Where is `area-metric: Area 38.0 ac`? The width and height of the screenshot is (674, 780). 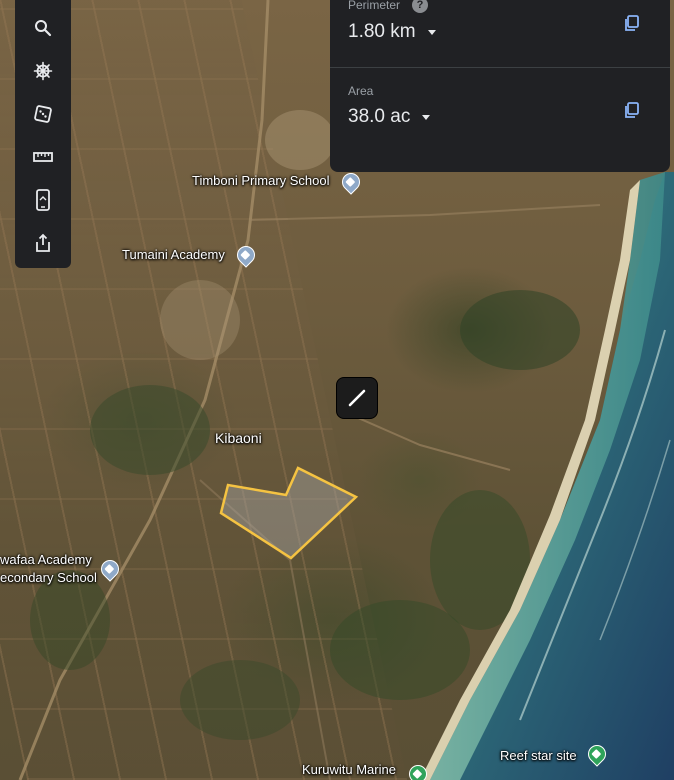 area-metric: Area 38.0 ac is located at coordinates (503, 106).